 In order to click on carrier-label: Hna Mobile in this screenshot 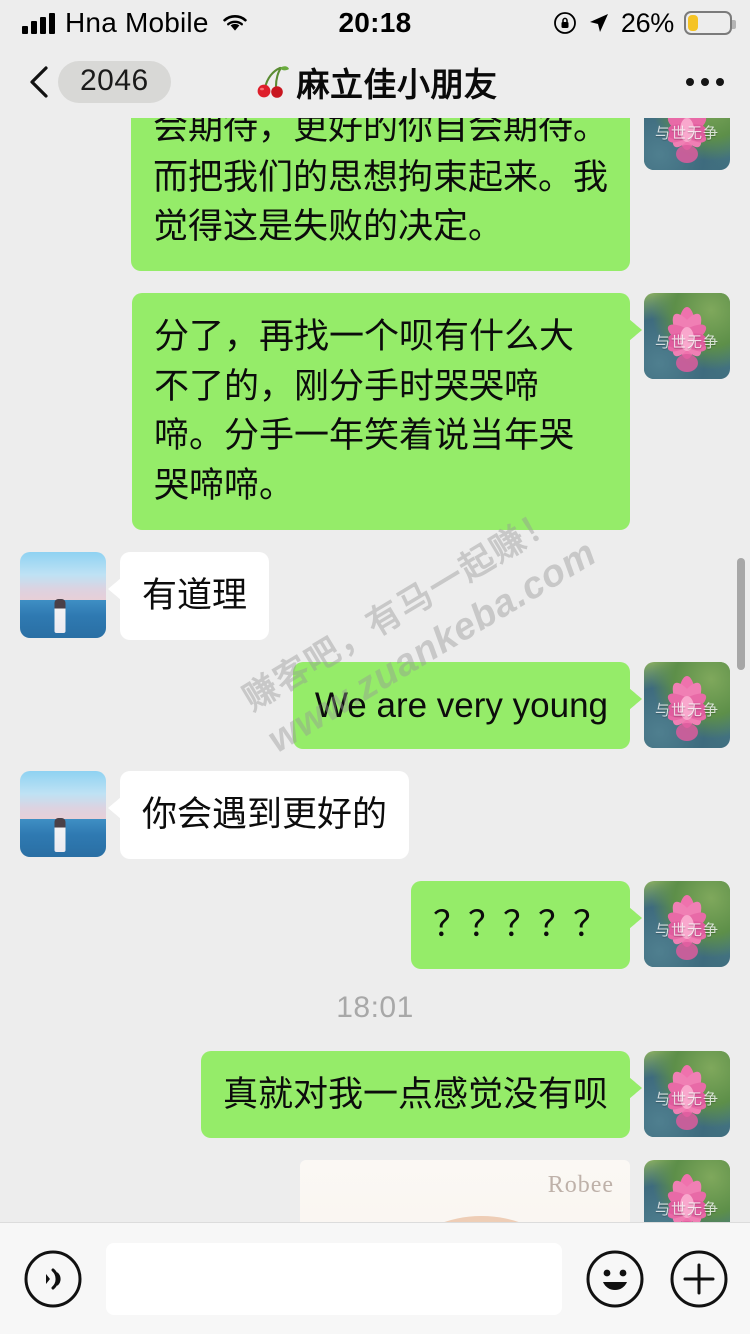, I will do `click(137, 22)`.